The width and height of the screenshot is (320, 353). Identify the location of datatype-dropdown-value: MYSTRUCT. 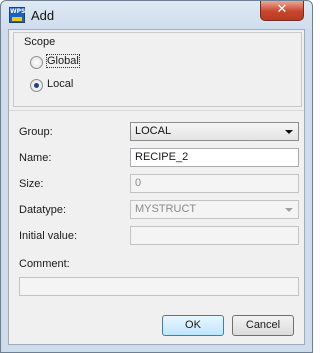
(166, 209).